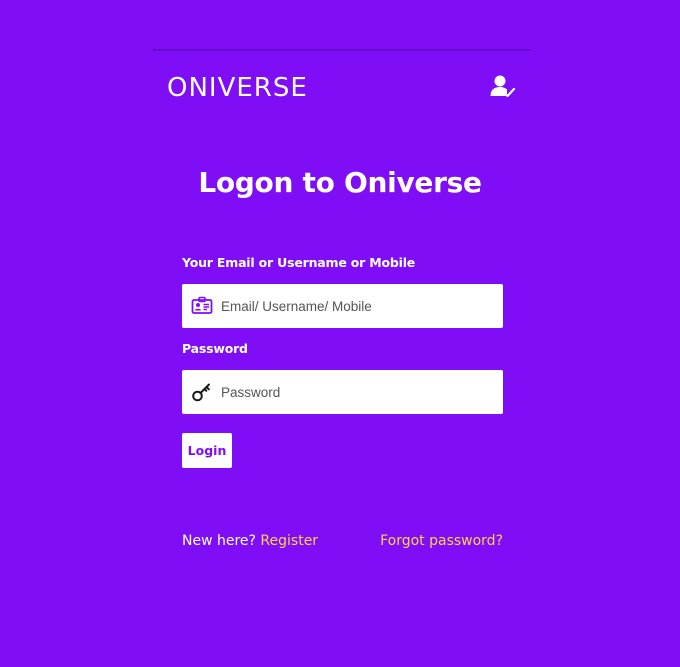 The image size is (680, 667). Describe the element at coordinates (342, 50) in the screenshot. I see `top-divider` at that location.